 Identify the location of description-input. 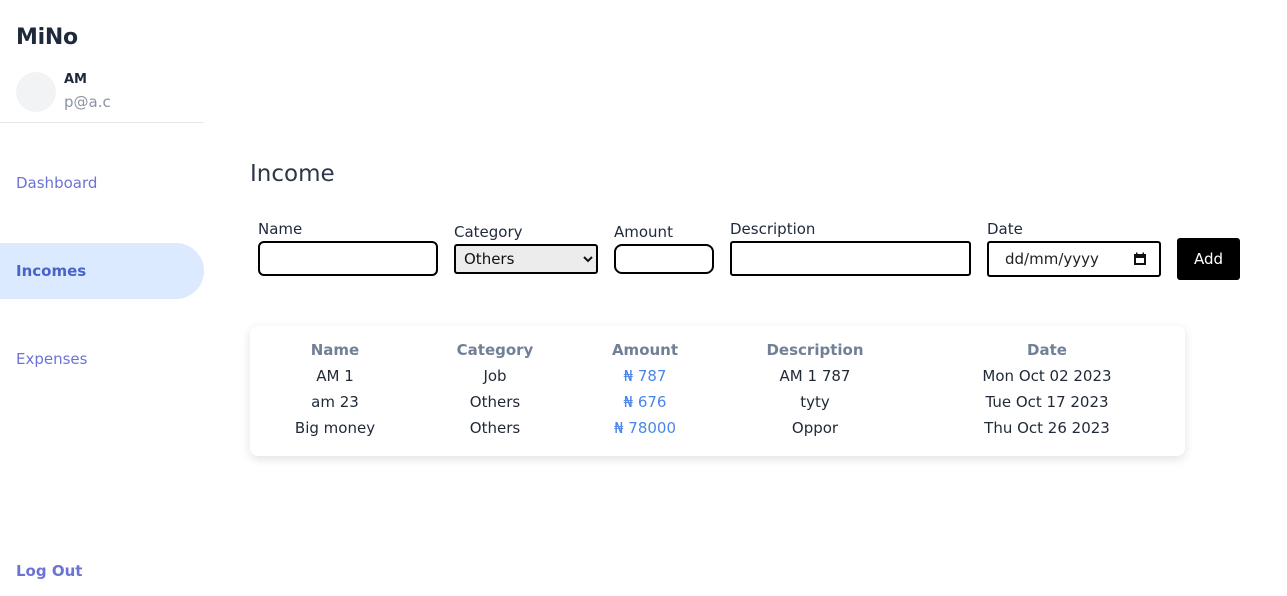
(850, 258).